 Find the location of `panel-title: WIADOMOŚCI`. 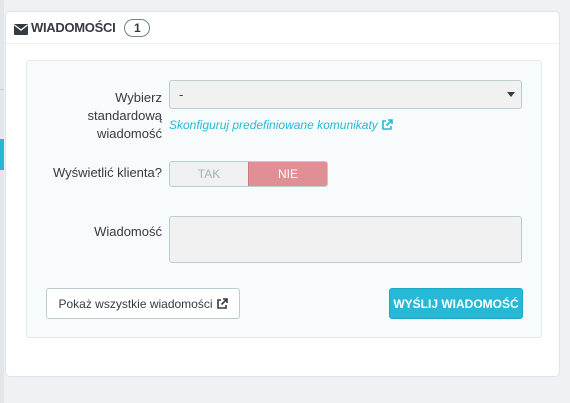

panel-title: WIADOMOŚCI is located at coordinates (73, 27).